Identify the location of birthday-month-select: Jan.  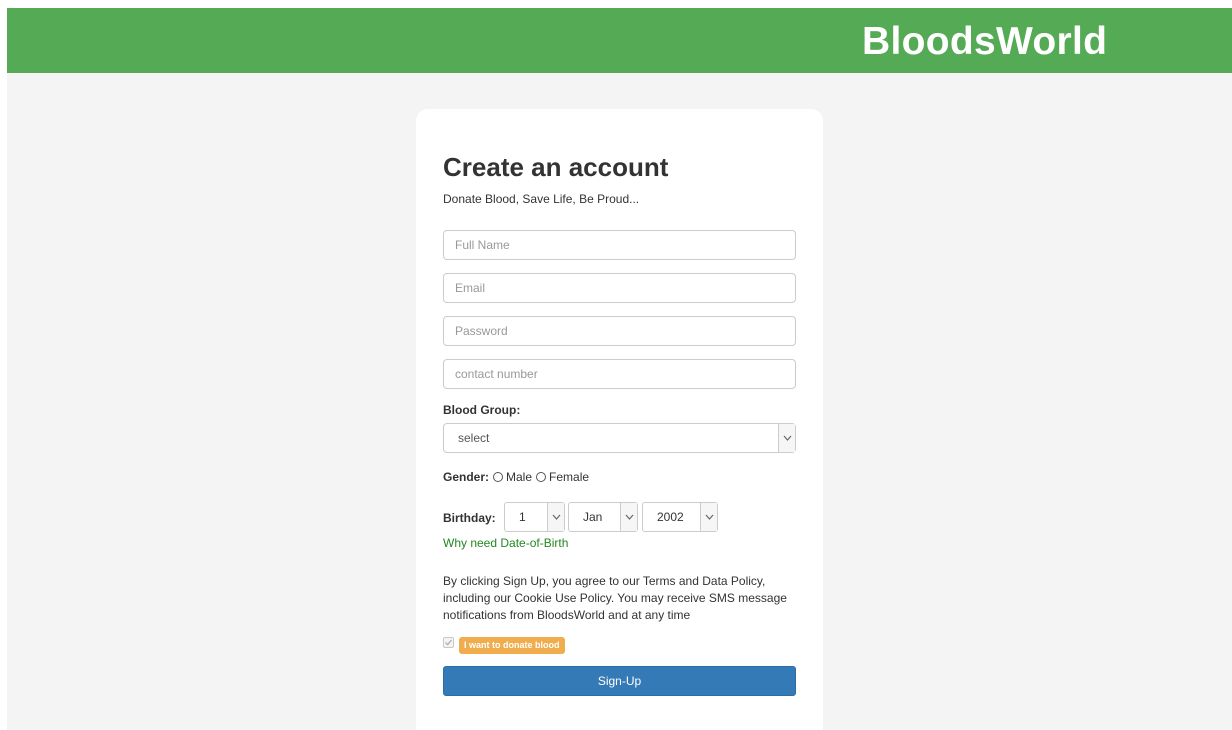
(603, 517).